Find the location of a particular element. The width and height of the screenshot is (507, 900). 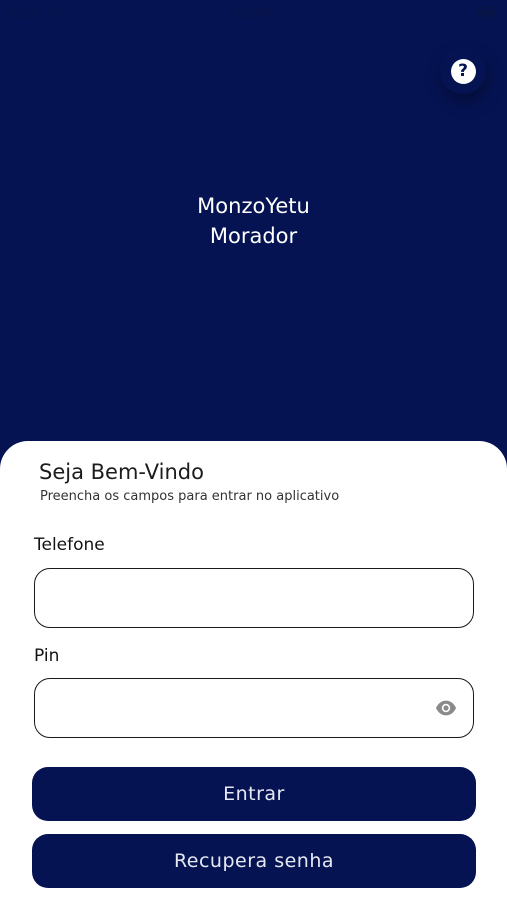

submit-label: Entrar is located at coordinates (254, 794).